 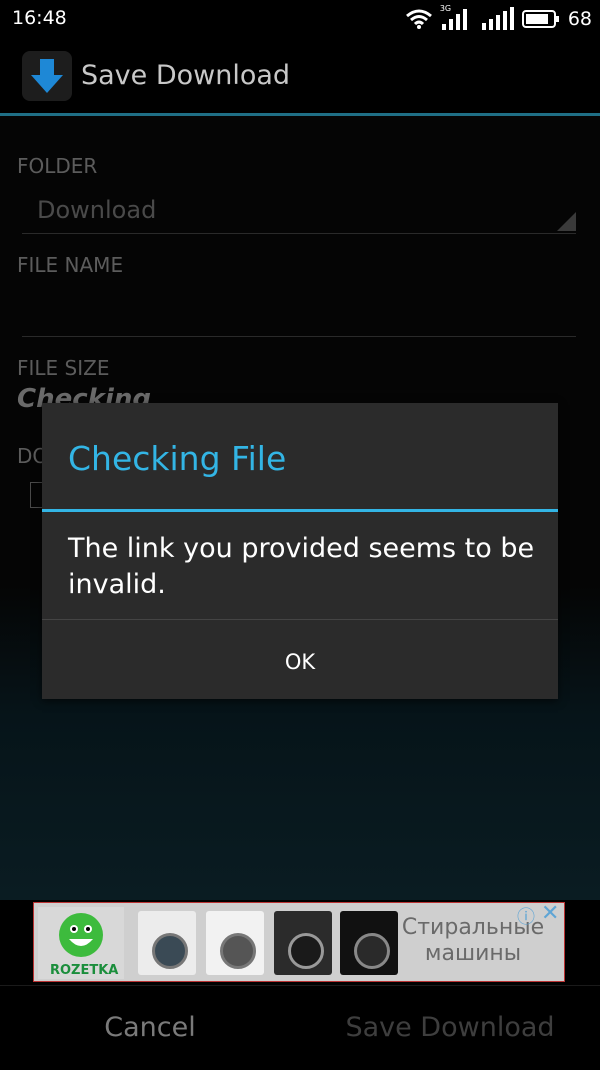 What do you see at coordinates (84, 970) in the screenshot?
I see `ad-brand: ROZETKA` at bounding box center [84, 970].